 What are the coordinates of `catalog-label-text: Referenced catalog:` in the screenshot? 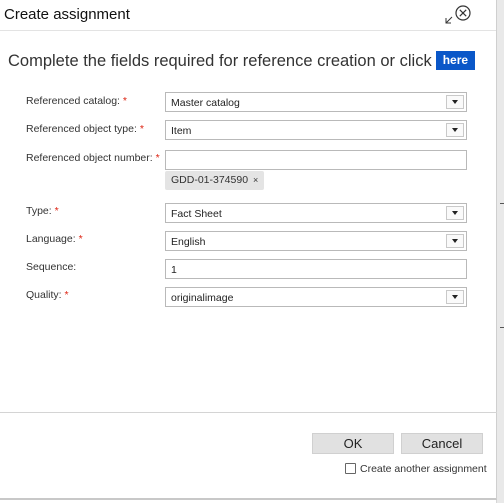 It's located at (73, 101).